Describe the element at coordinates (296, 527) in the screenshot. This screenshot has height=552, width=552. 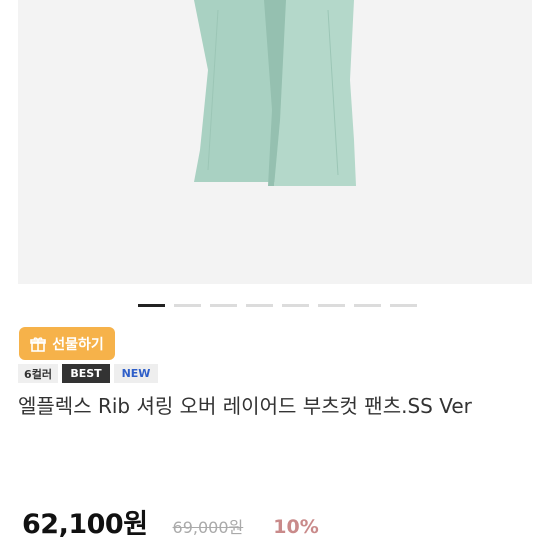
I see `discount-rate: 10%` at that location.